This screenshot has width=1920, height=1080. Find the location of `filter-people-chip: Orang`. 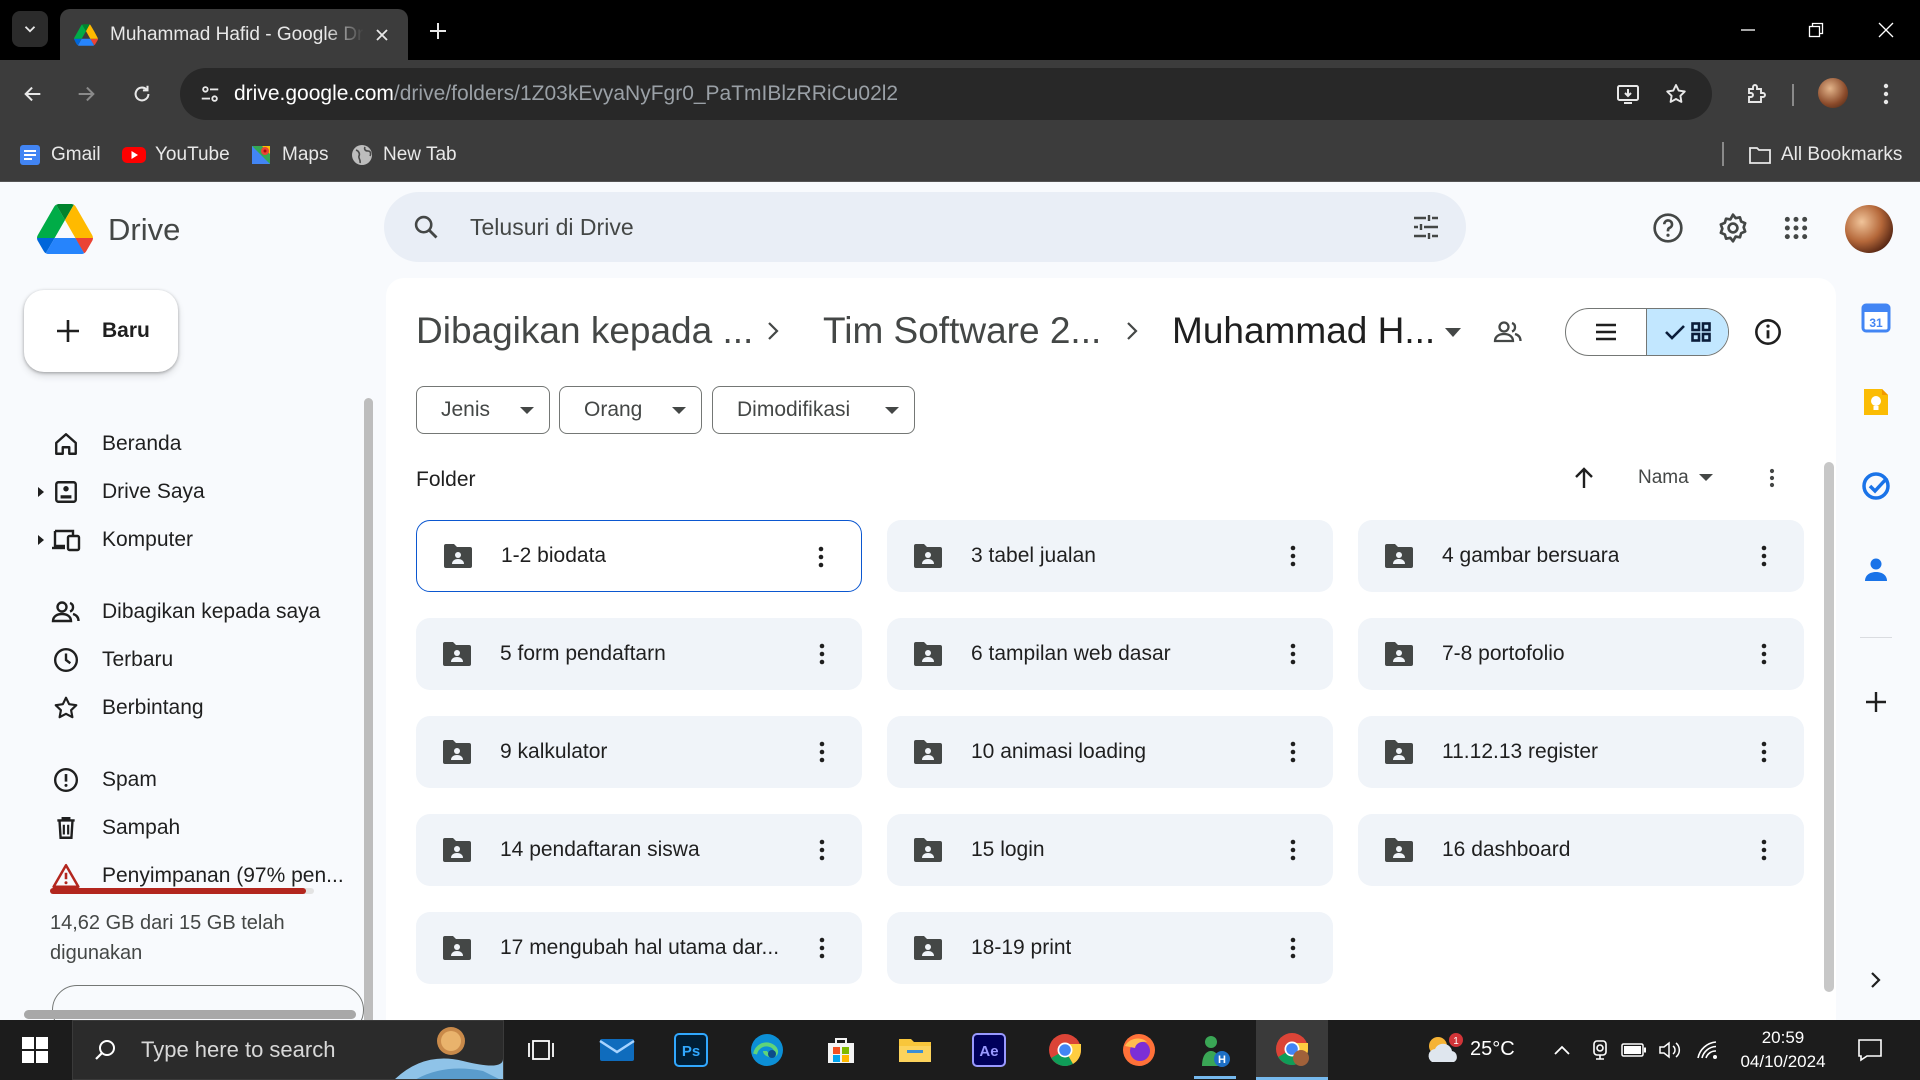

filter-people-chip: Orang is located at coordinates (630, 410).